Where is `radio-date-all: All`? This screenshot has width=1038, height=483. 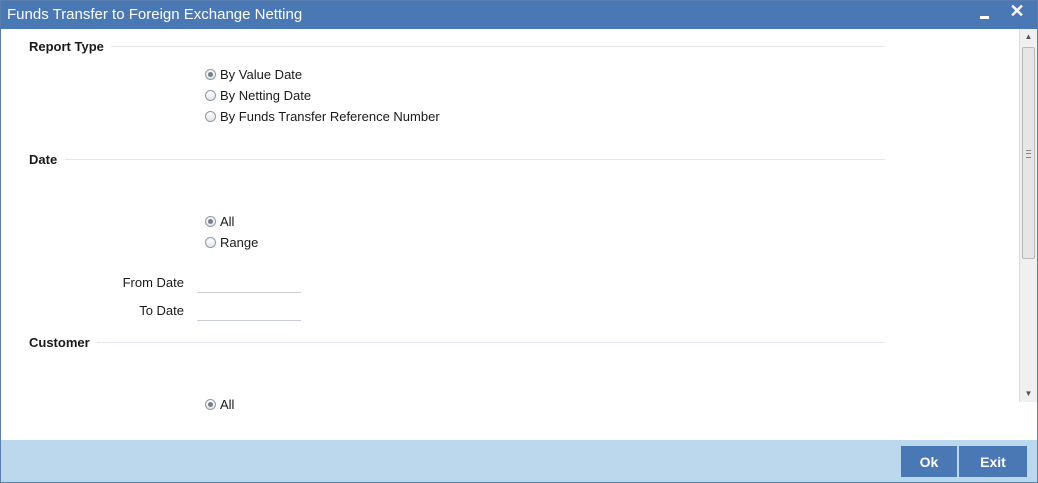
radio-date-all: All is located at coordinates (219, 221).